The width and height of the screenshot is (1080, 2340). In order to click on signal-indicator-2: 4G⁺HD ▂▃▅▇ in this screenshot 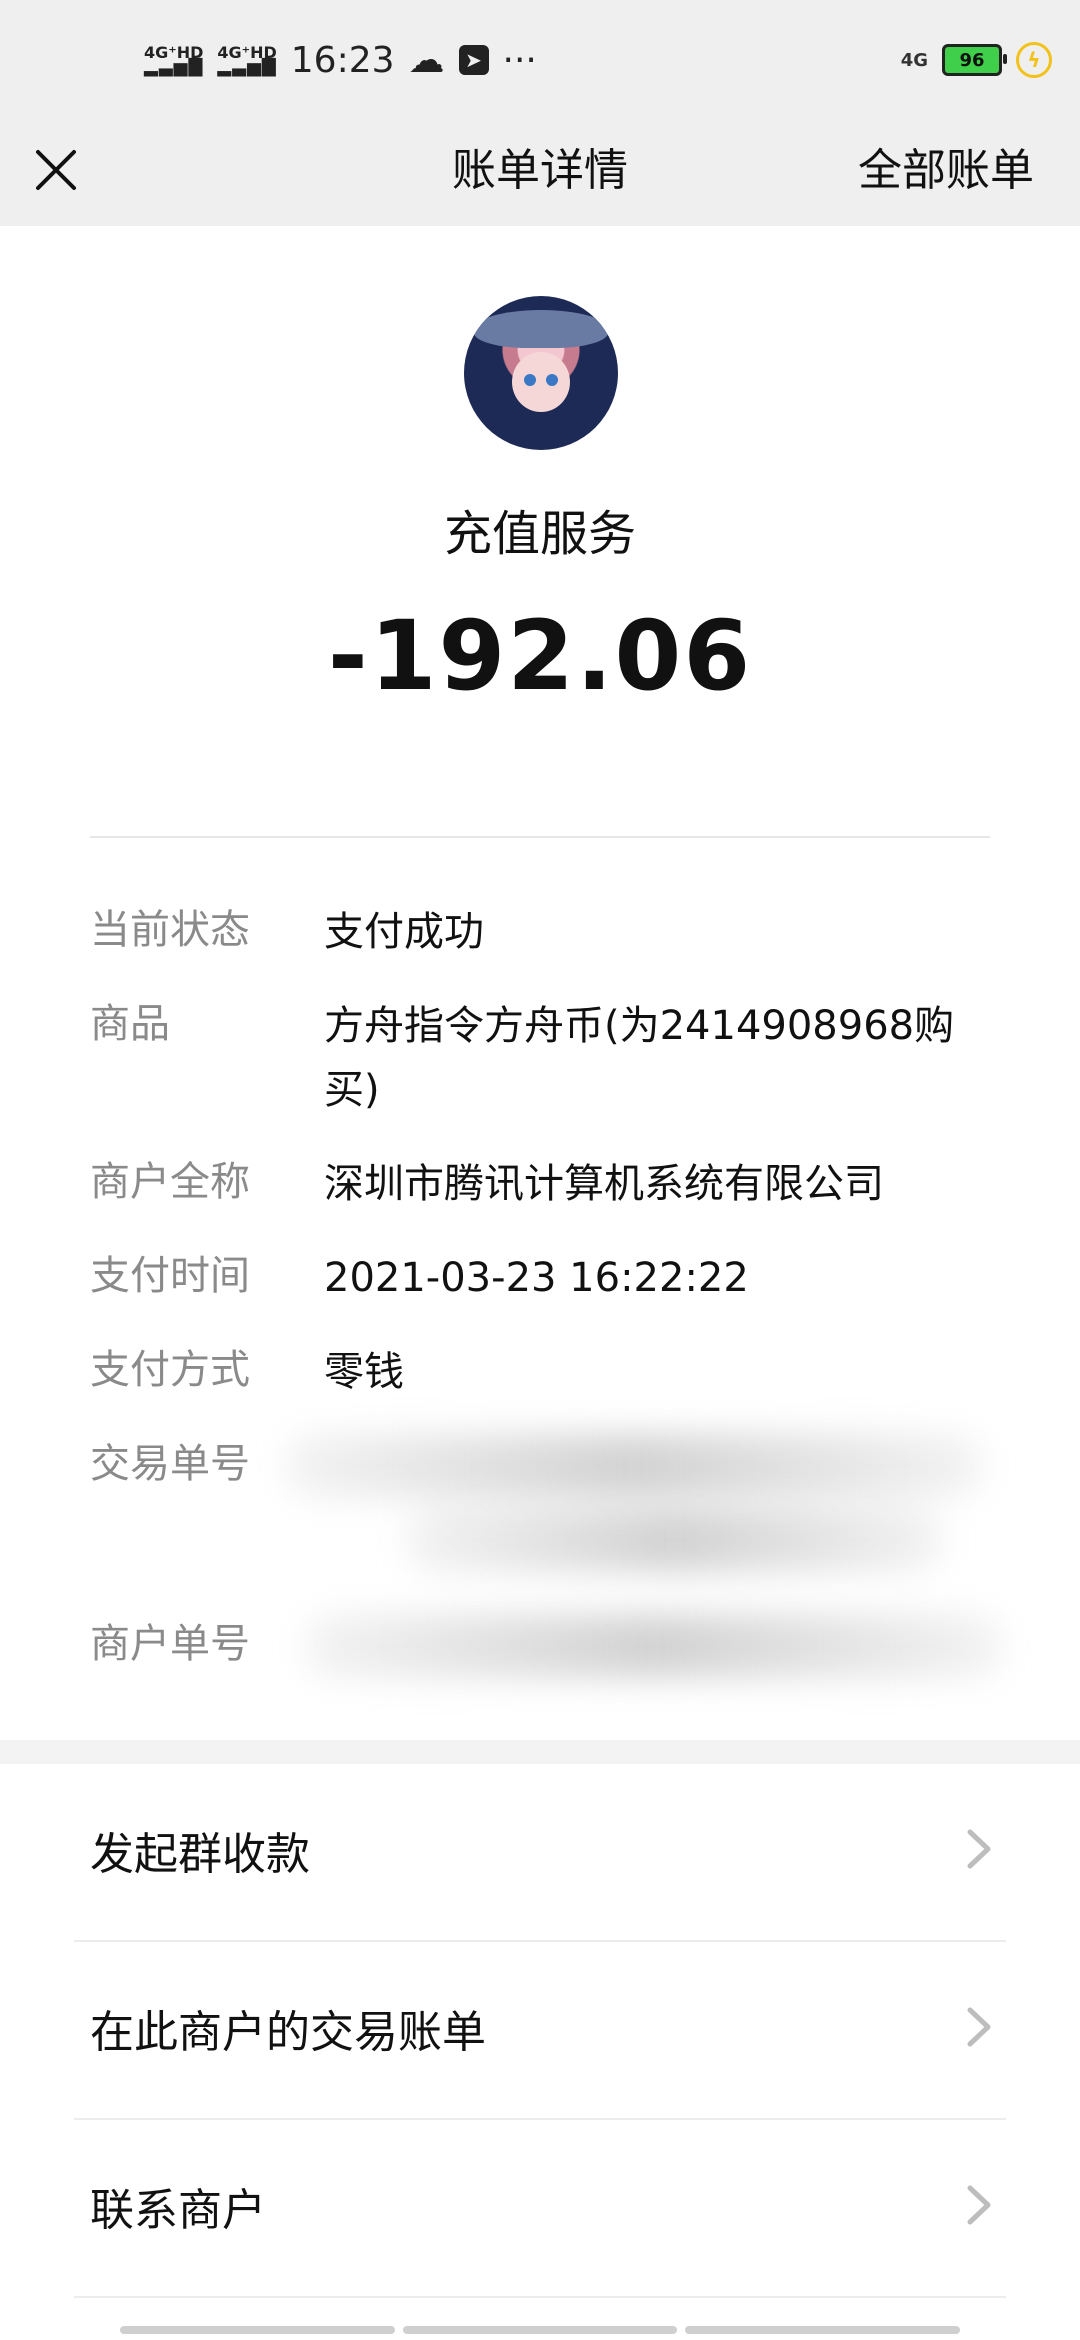, I will do `click(247, 61)`.